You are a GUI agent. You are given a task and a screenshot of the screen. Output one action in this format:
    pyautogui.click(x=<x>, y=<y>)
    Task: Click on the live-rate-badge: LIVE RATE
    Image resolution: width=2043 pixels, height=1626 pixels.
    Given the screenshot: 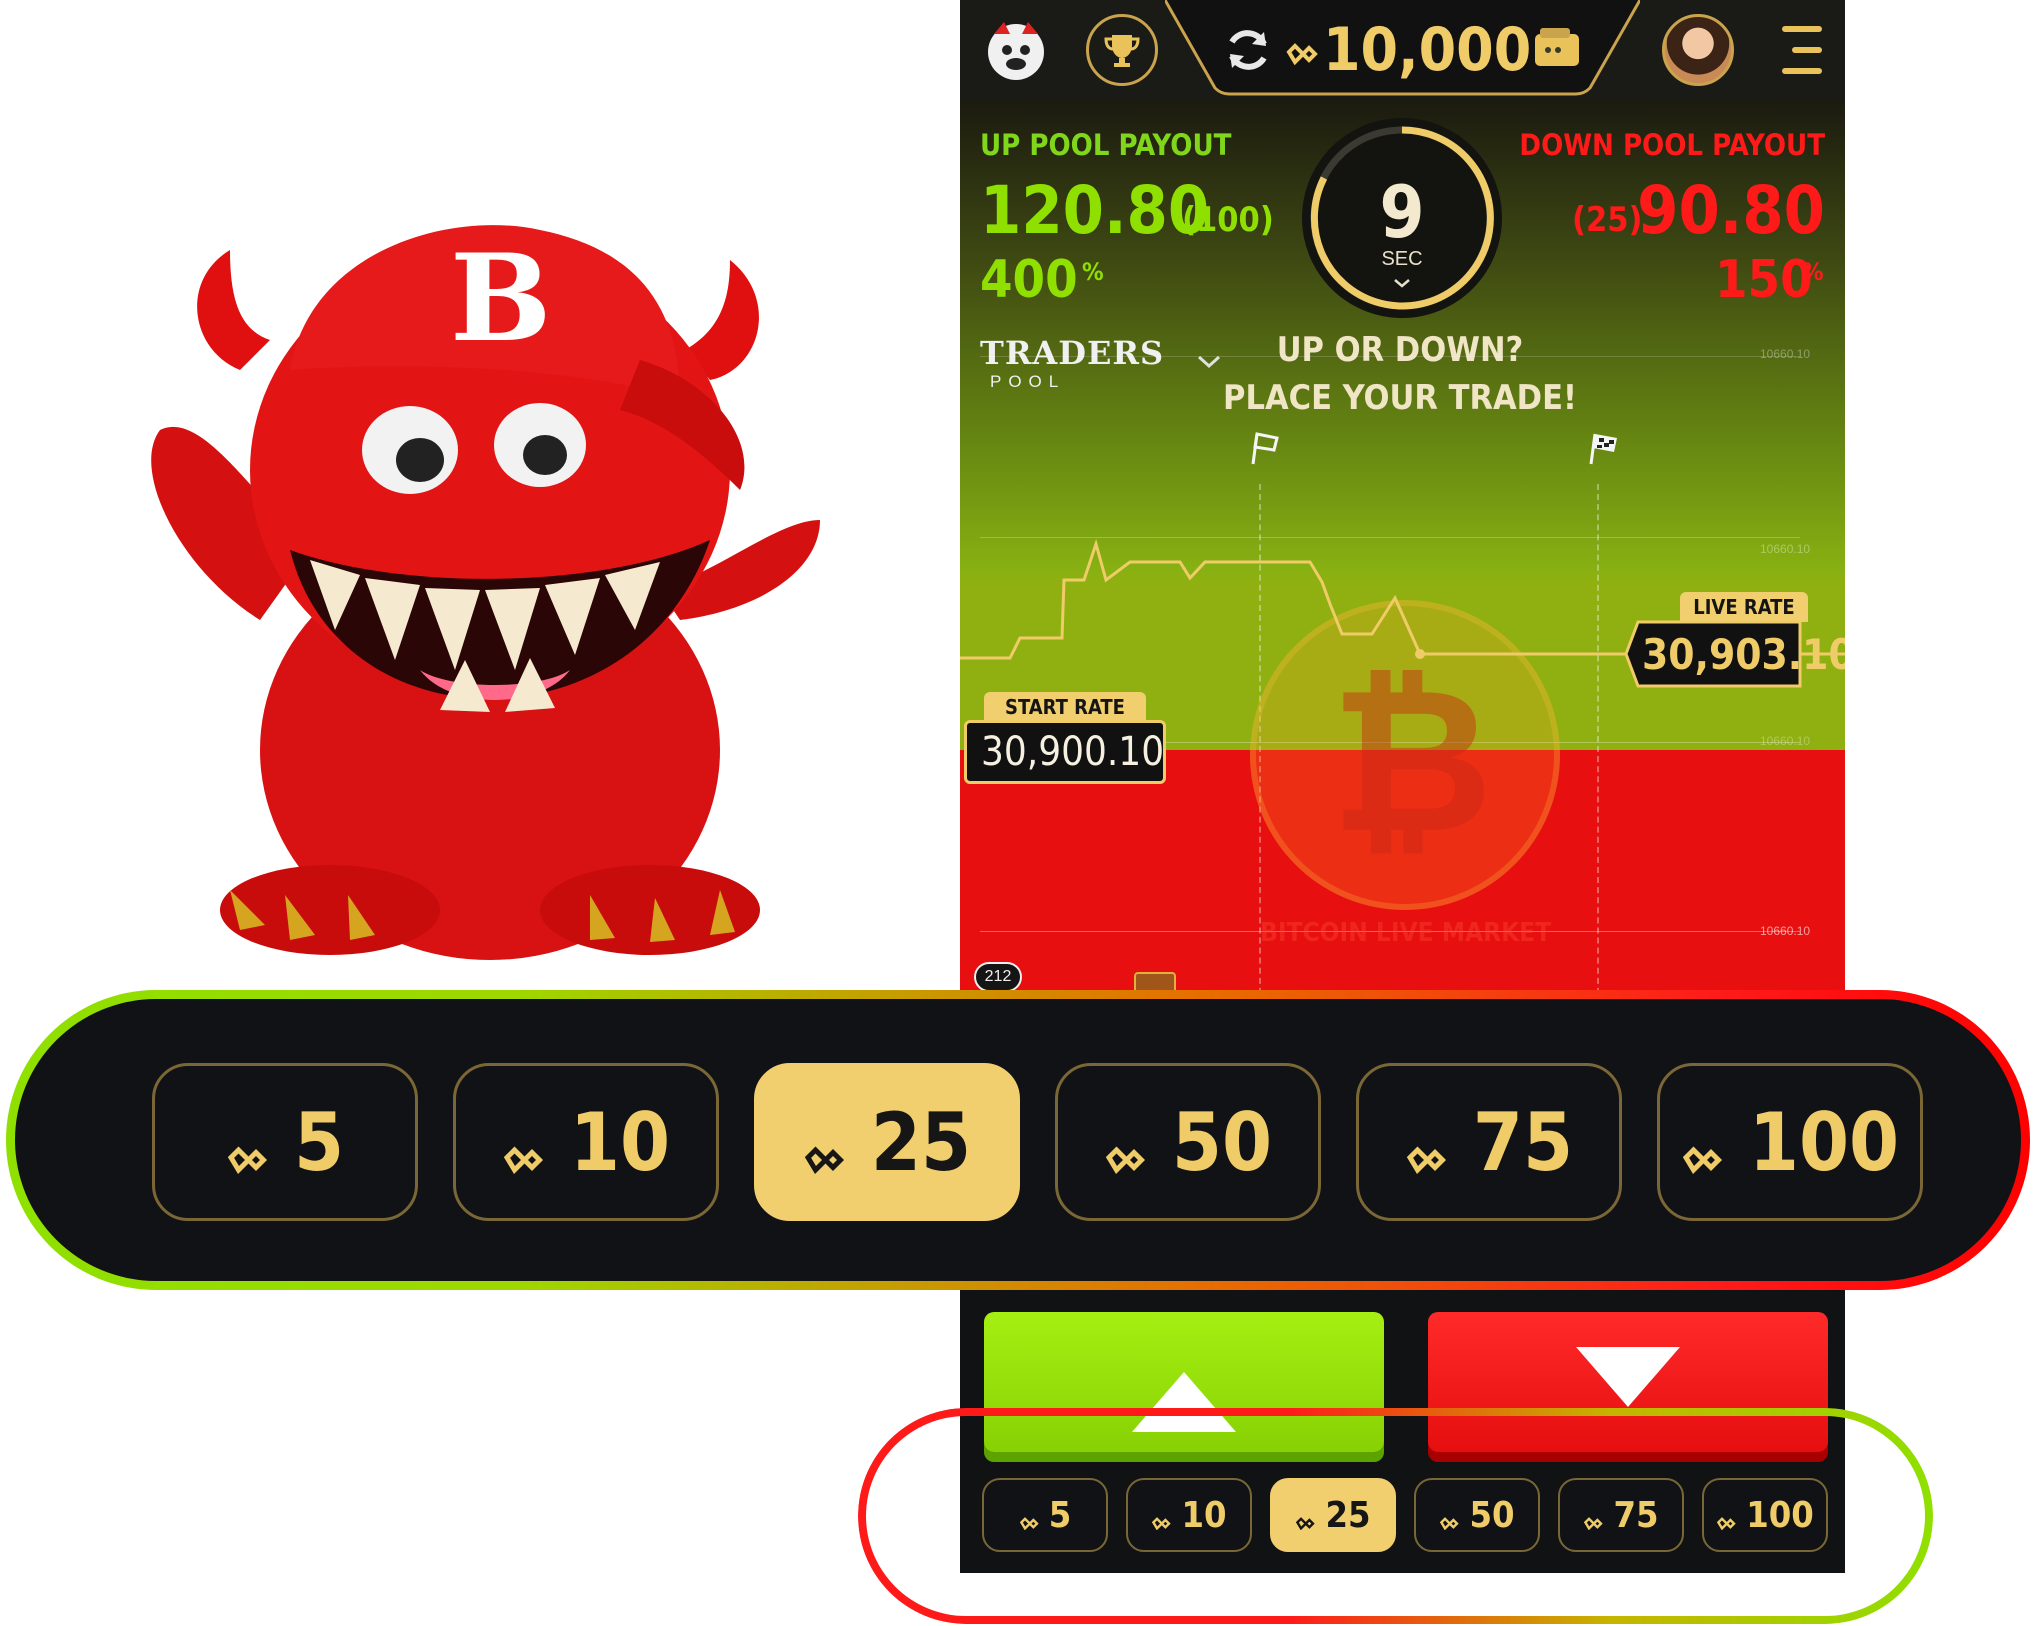 What is the action you would take?
    pyautogui.click(x=1744, y=607)
    